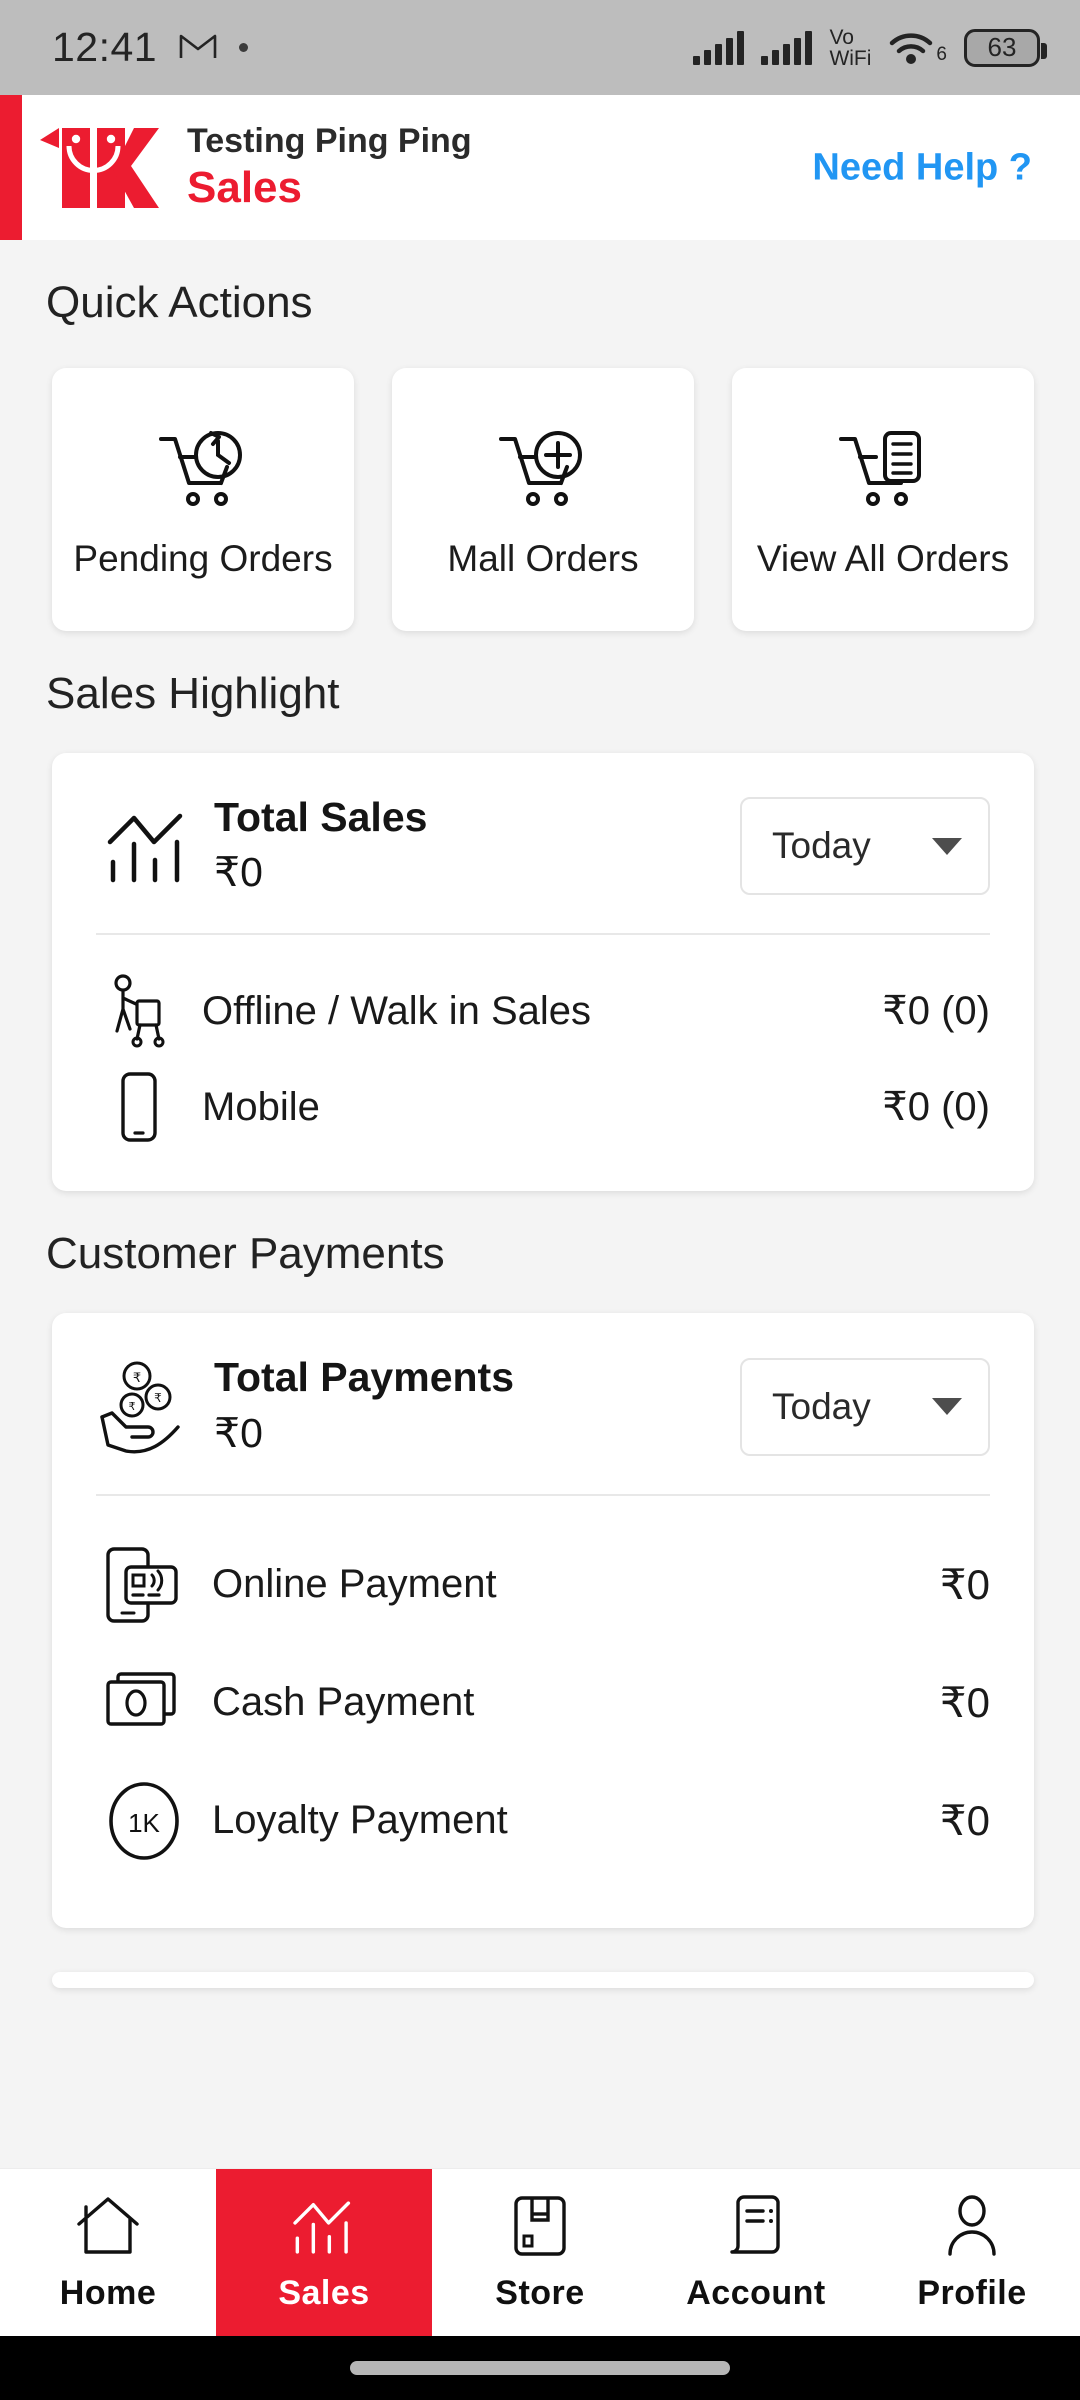 This screenshot has height=2400, width=1080. Describe the element at coordinates (139, 1011) in the screenshot. I see `walk-in-shopper-icon` at that location.